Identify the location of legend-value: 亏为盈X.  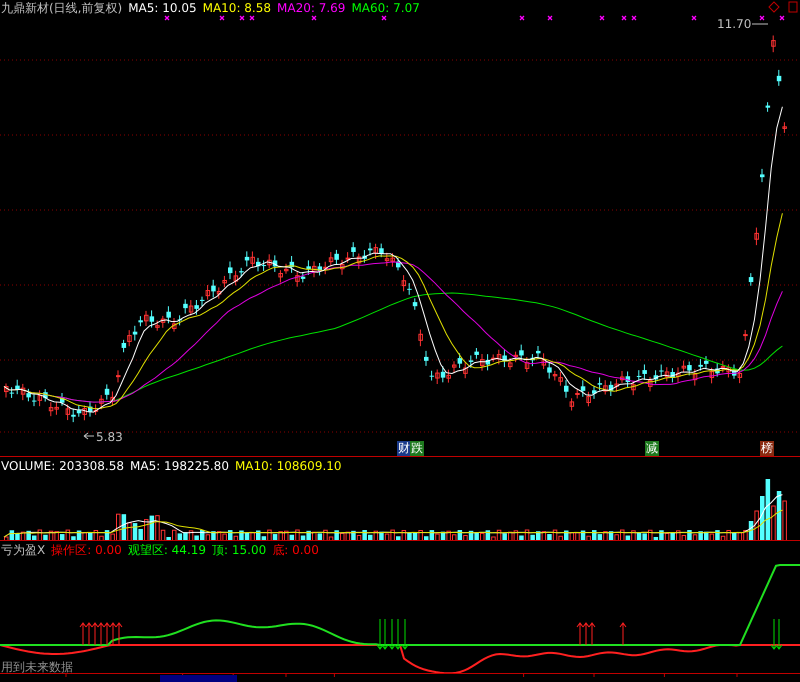
(23, 550).